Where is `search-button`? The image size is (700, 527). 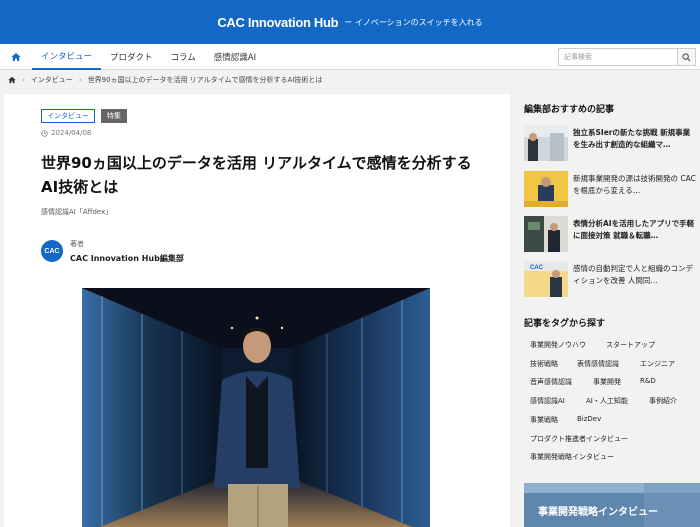
search-button is located at coordinates (687, 57).